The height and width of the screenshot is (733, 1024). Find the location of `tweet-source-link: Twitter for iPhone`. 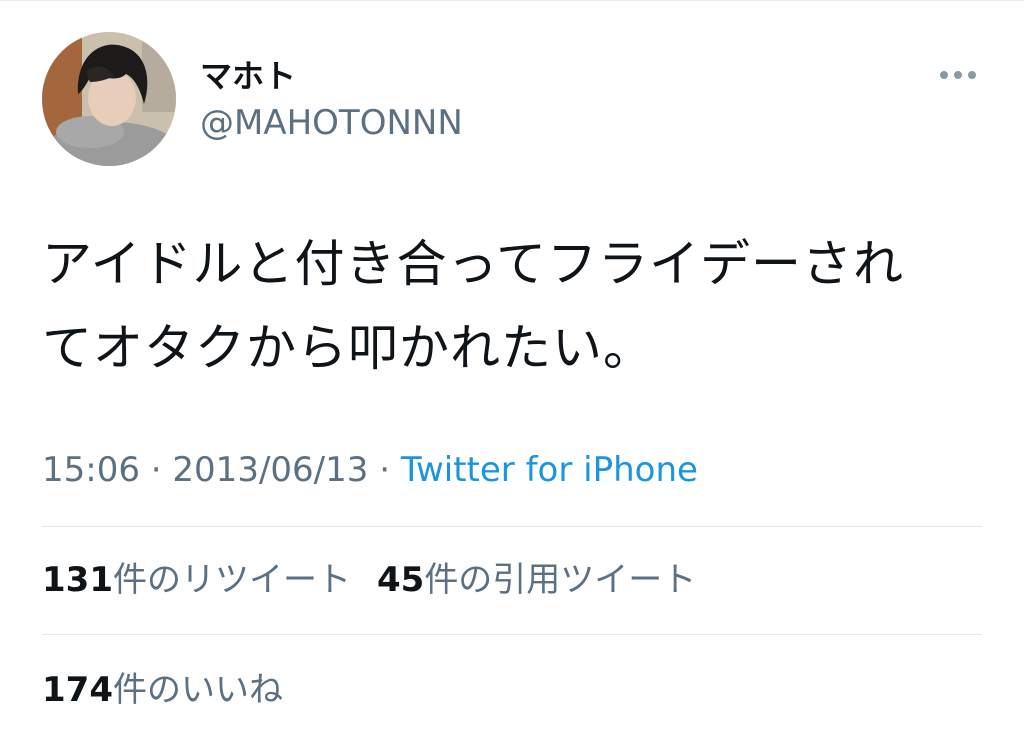

tweet-source-link: Twitter for iPhone is located at coordinates (549, 470).